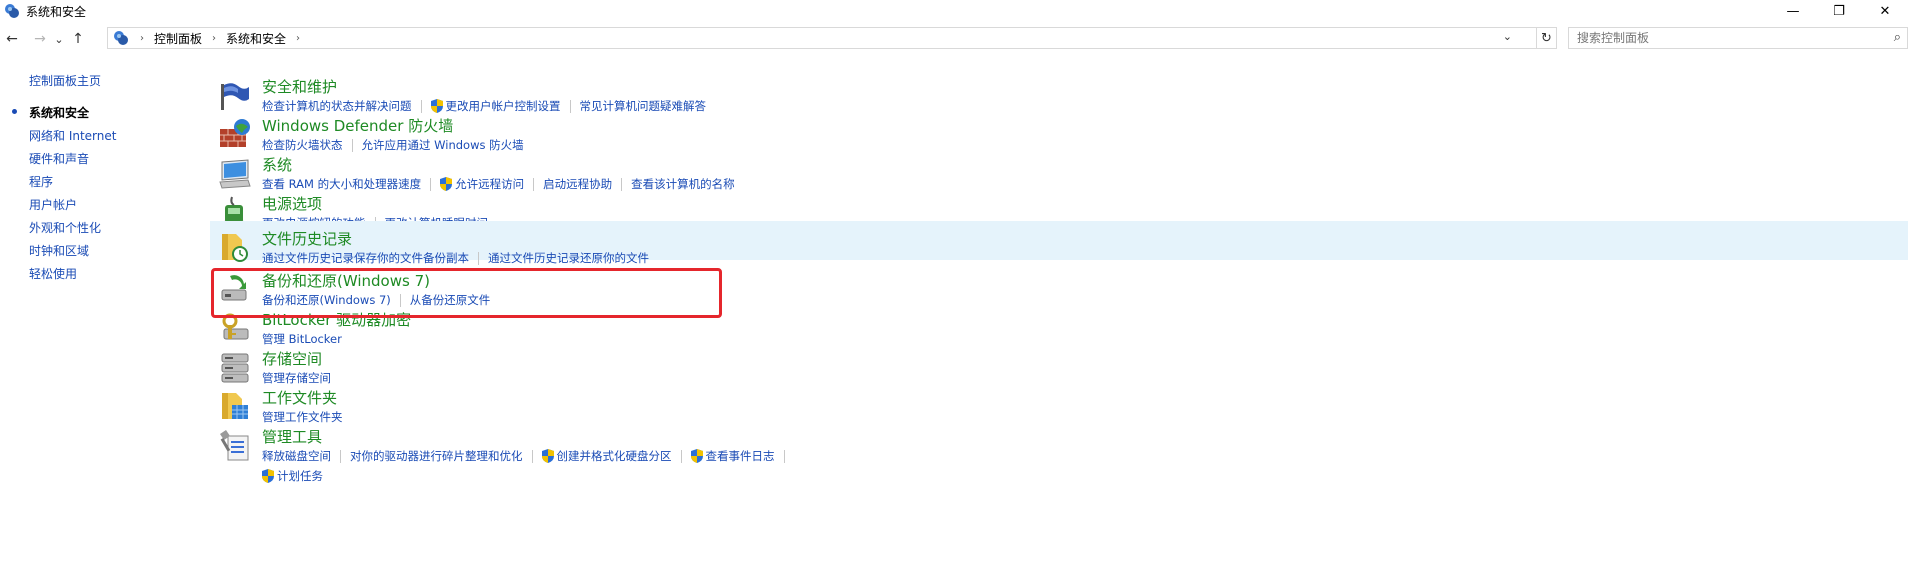 The height and width of the screenshot is (585, 1908). I want to click on up-button: ↑, so click(78, 39).